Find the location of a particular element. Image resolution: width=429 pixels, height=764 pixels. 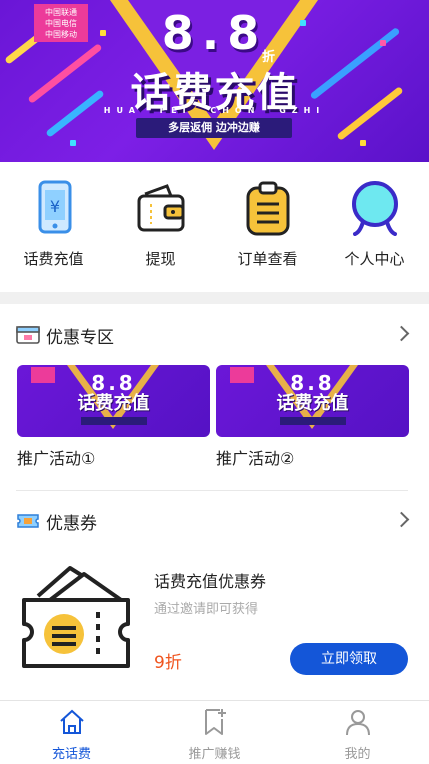

tab-label: 推广赚钱 is located at coordinates (214, 754).